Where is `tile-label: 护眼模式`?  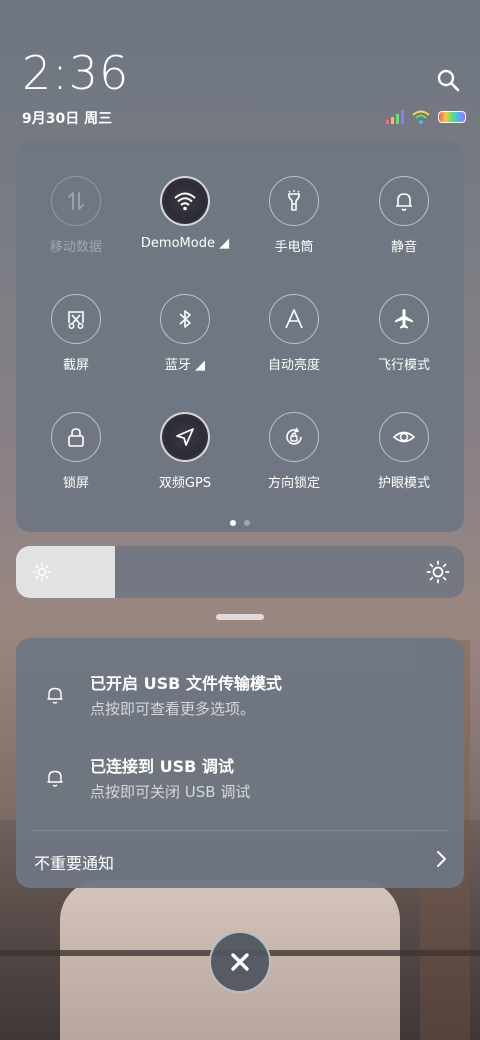 tile-label: 护眼模式 is located at coordinates (403, 483).